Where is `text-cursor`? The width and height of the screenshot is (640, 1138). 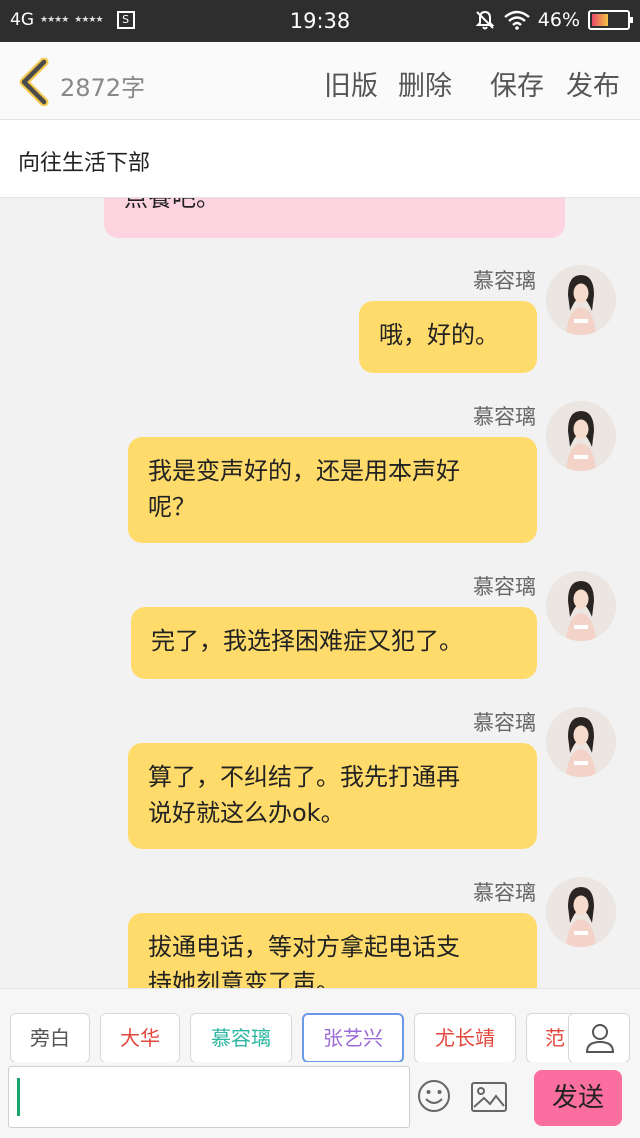 text-cursor is located at coordinates (18, 1097).